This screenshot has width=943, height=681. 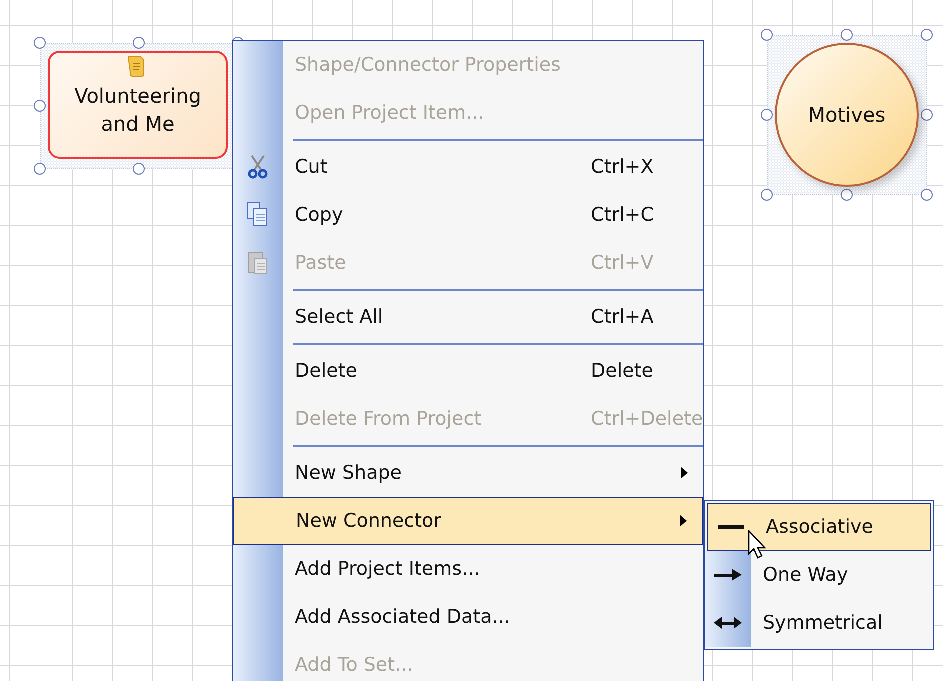 I want to click on menu-item: Delete Delete, so click(x=468, y=371).